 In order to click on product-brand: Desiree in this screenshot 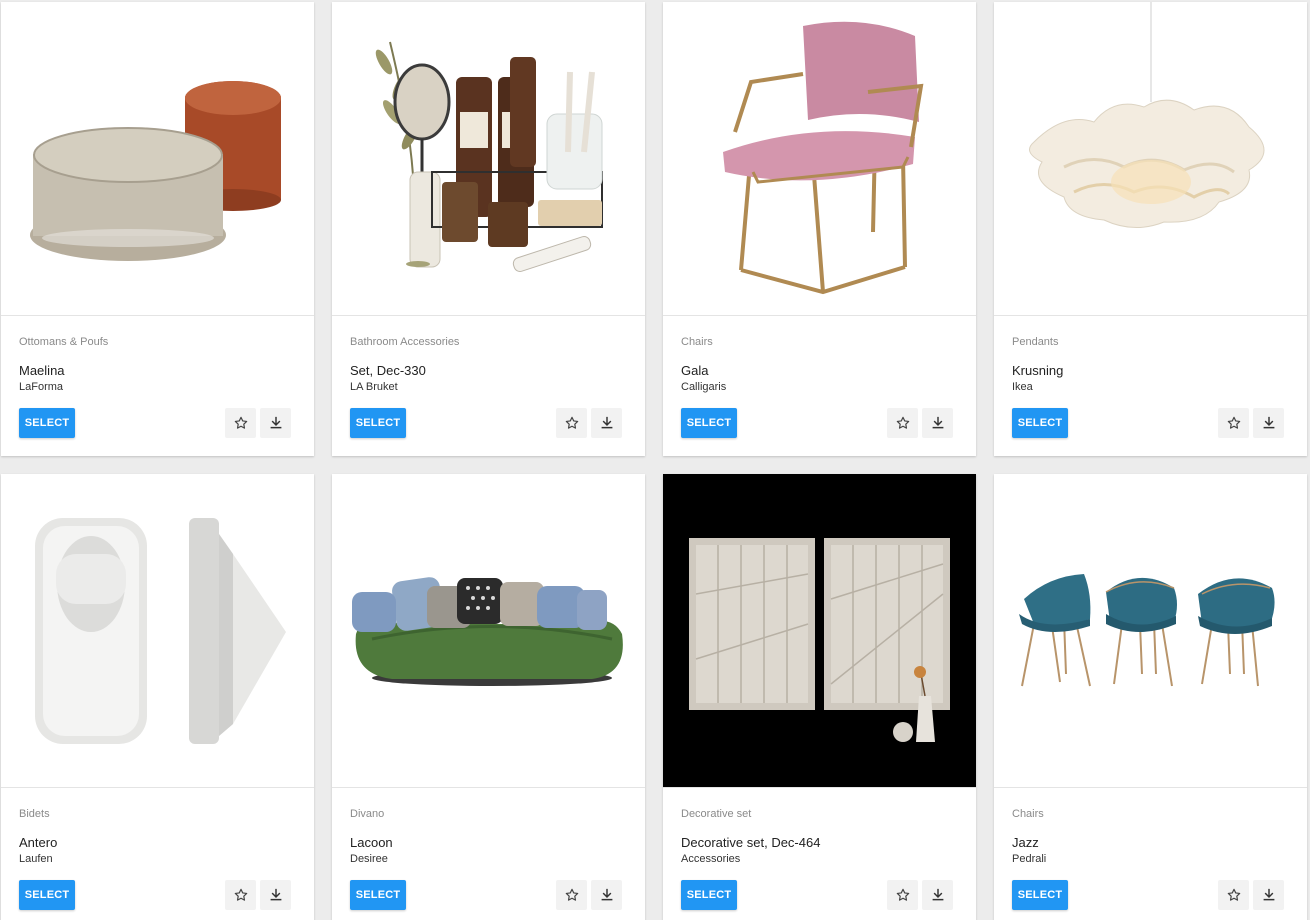, I will do `click(369, 859)`.